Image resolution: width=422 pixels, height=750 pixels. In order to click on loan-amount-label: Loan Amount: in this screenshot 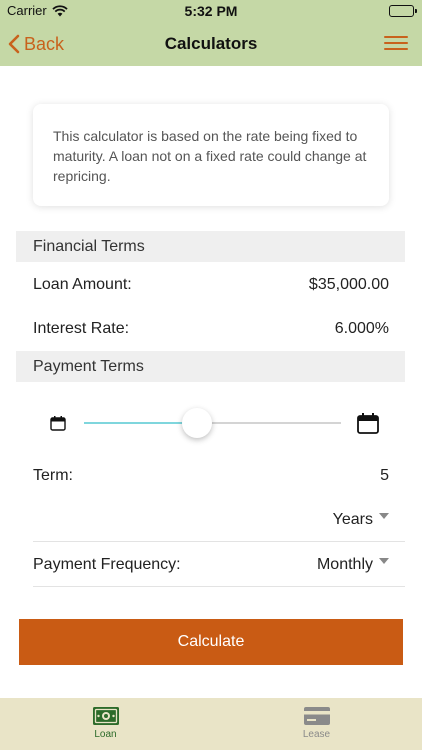, I will do `click(82, 284)`.